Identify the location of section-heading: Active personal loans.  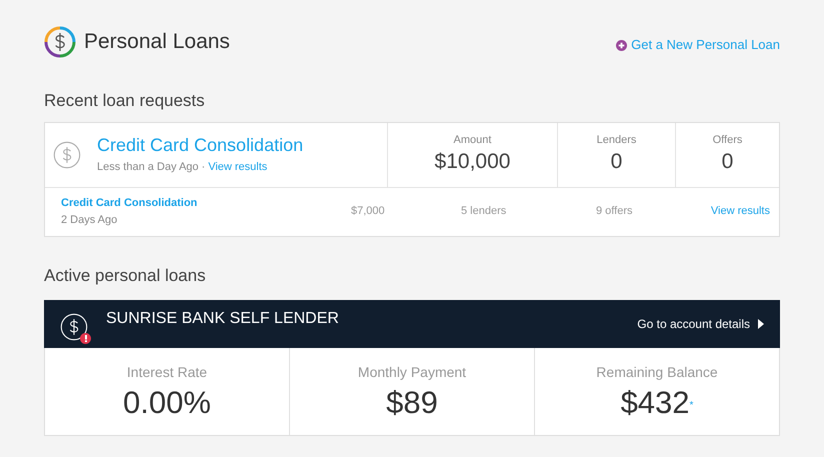
(125, 275).